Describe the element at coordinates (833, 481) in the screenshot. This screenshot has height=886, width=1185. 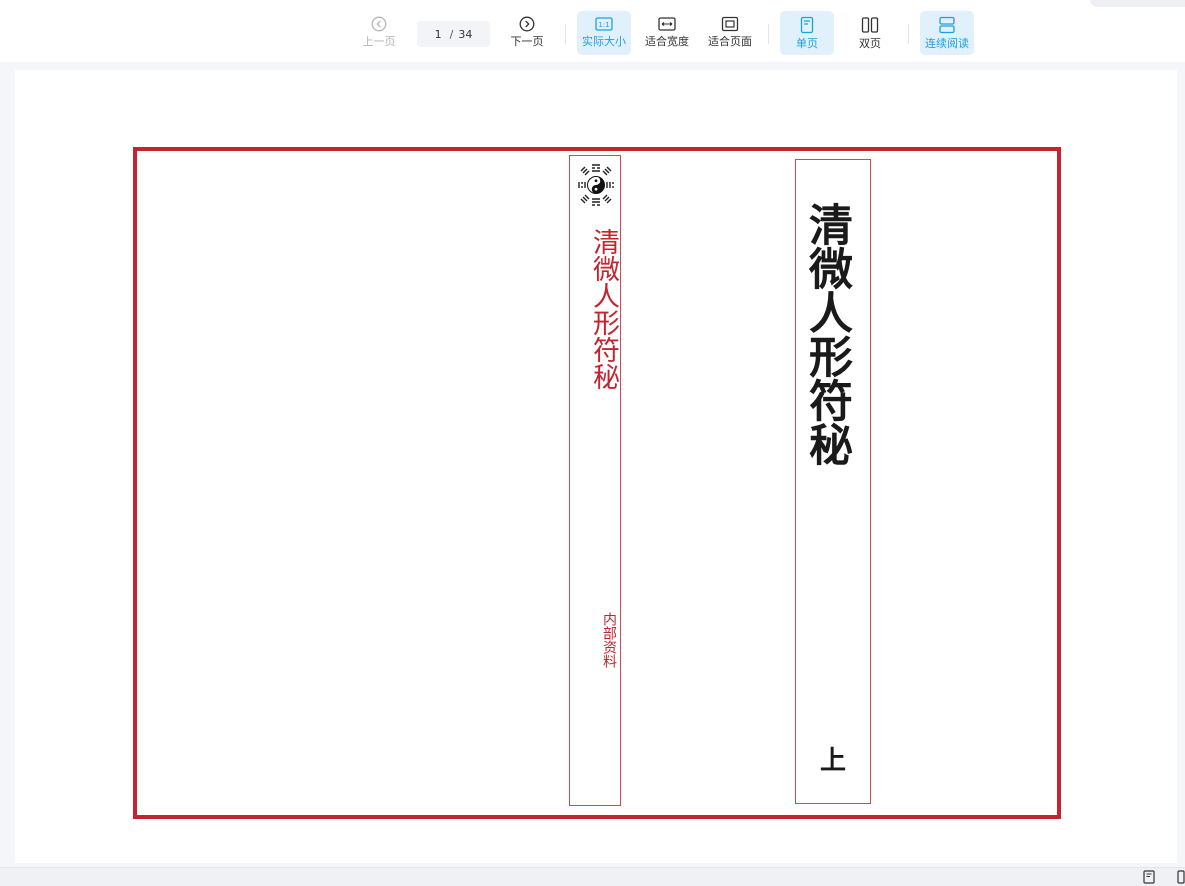
I see `cover-title-label: 清微人形符秘 上` at that location.